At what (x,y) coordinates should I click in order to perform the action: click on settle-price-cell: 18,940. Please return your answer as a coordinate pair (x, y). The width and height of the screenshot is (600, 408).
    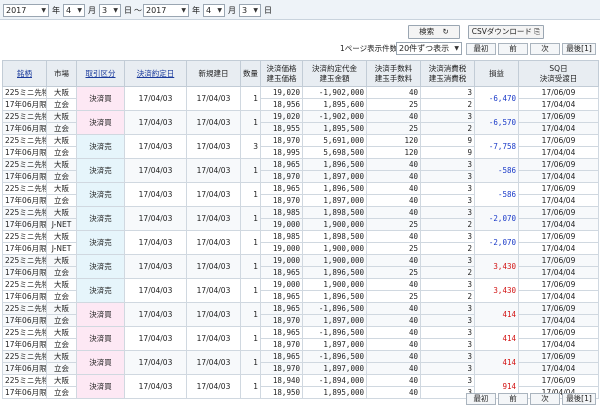
    Looking at the image, I should click on (281, 380).